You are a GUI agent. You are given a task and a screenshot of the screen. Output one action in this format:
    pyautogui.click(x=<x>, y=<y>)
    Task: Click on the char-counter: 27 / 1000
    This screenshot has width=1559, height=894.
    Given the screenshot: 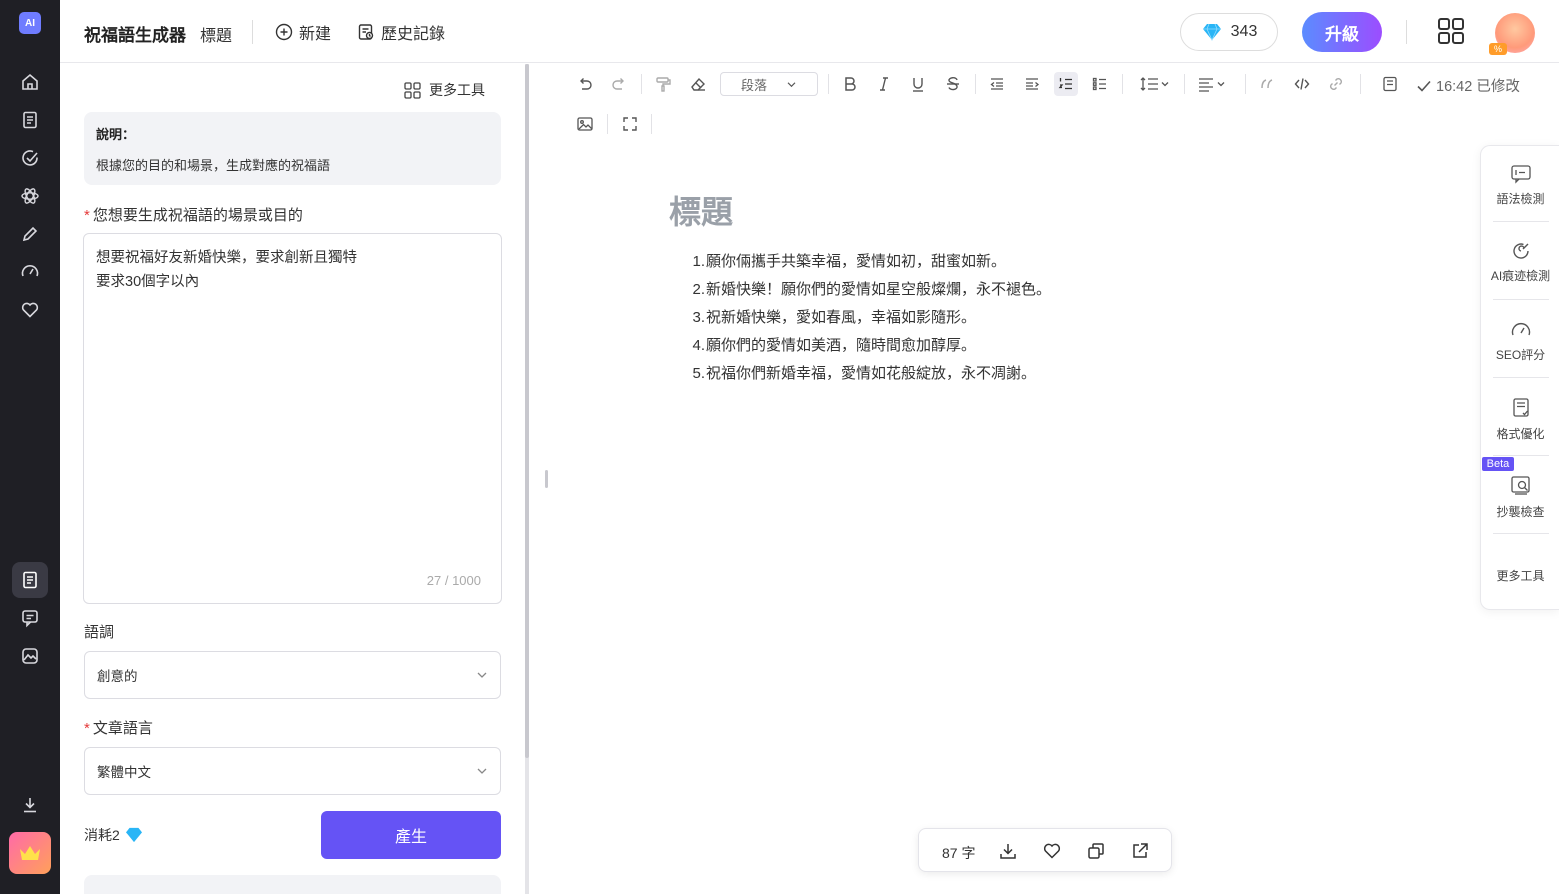 What is the action you would take?
    pyautogui.click(x=453, y=580)
    